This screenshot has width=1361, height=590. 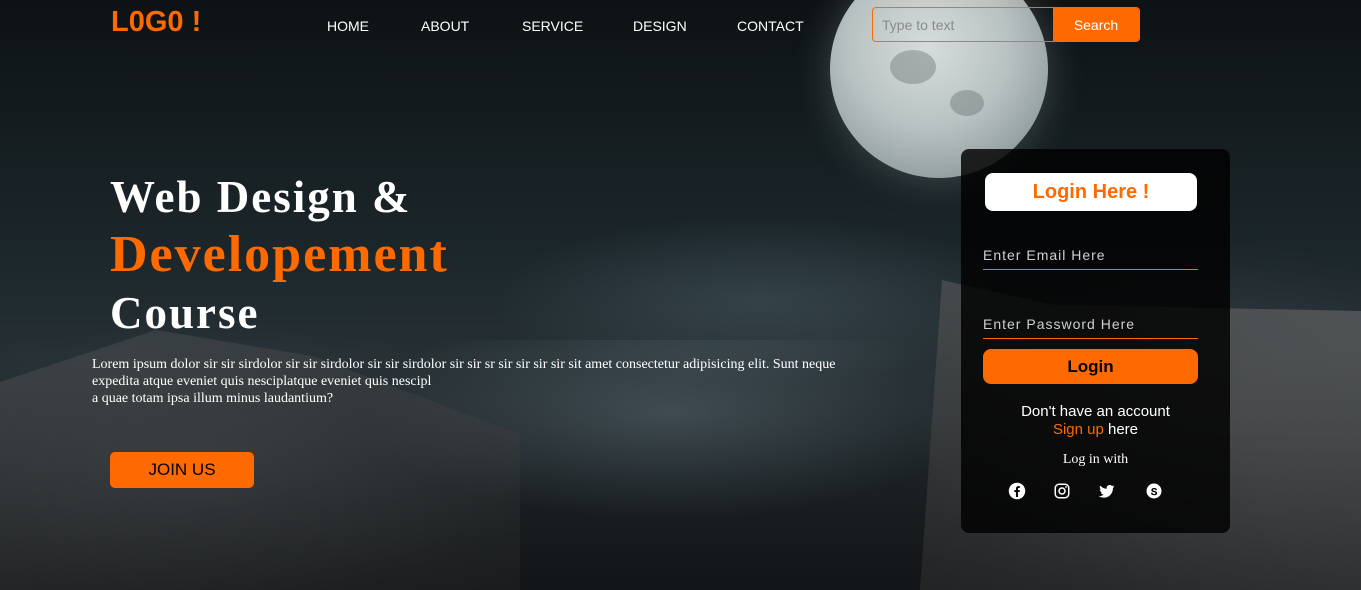 I want to click on nav-contact: CONTACT, so click(x=770, y=26).